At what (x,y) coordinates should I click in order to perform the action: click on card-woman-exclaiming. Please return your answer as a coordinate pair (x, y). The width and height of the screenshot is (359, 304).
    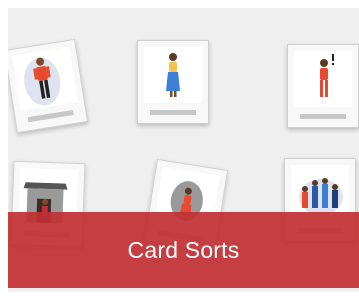
    Looking at the image, I should click on (323, 86).